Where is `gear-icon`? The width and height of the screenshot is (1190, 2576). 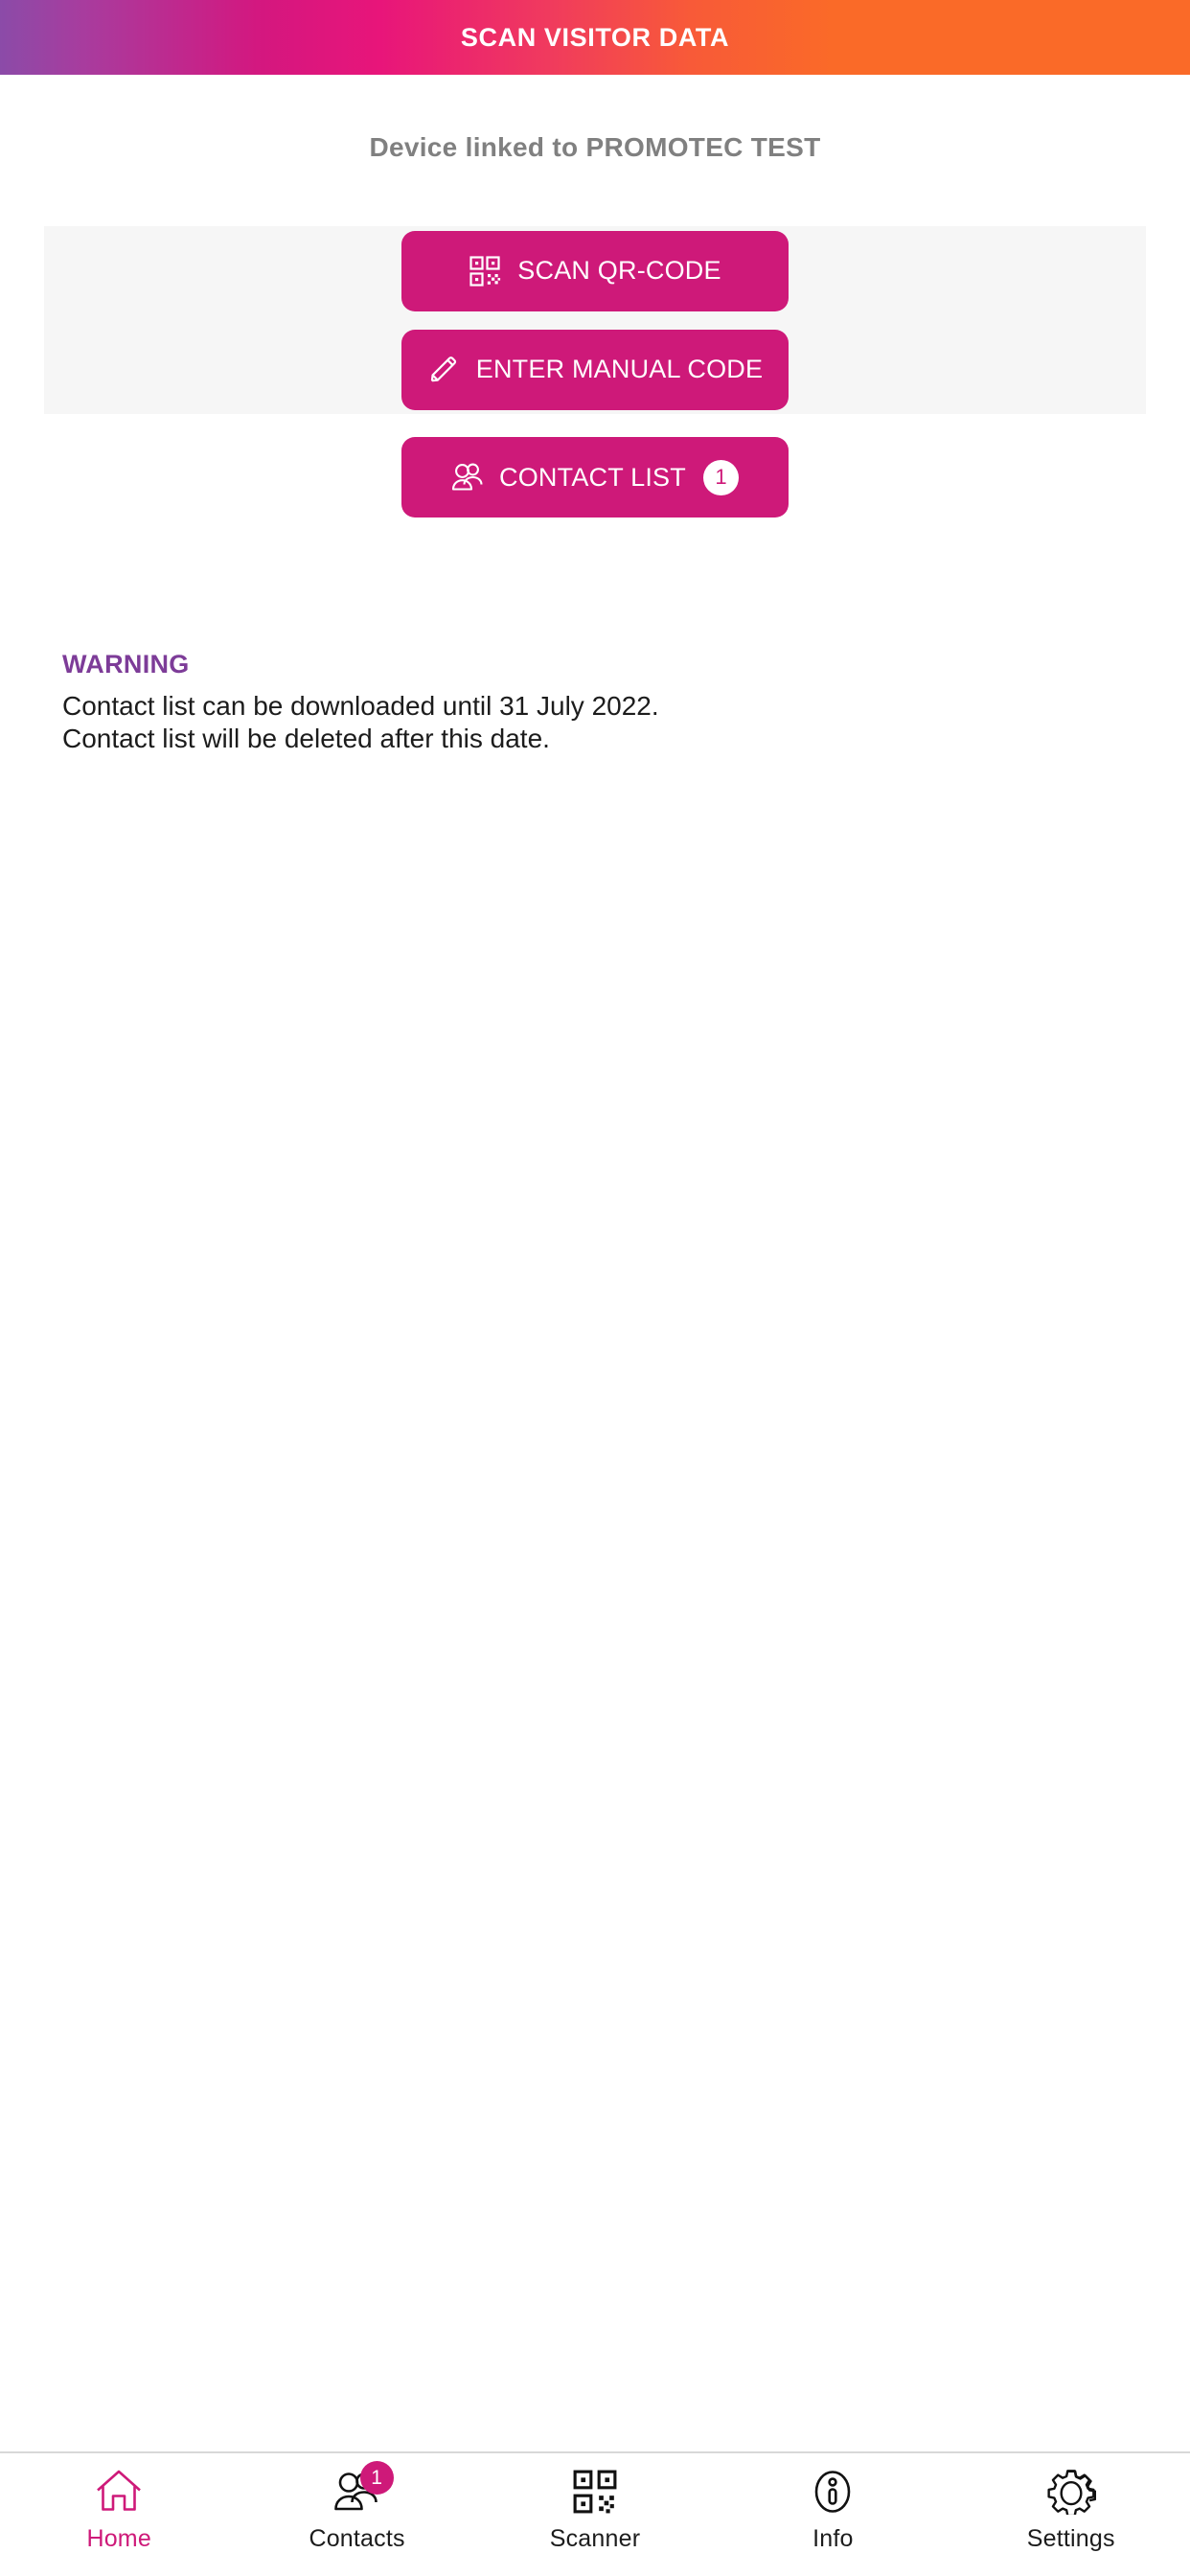
gear-icon is located at coordinates (1071, 2491).